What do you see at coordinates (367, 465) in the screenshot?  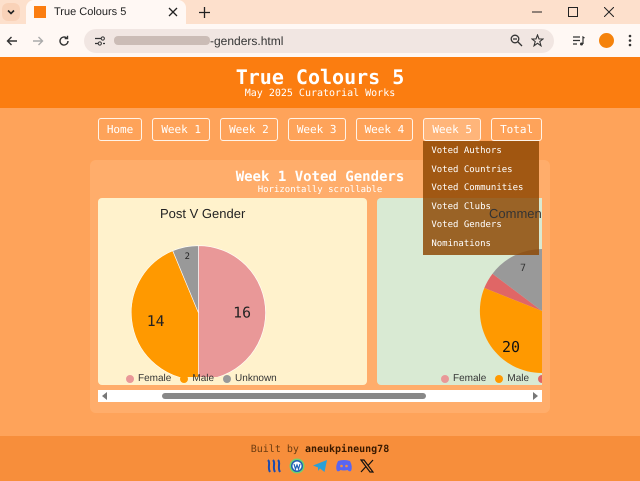 I see `x-logo-icon` at bounding box center [367, 465].